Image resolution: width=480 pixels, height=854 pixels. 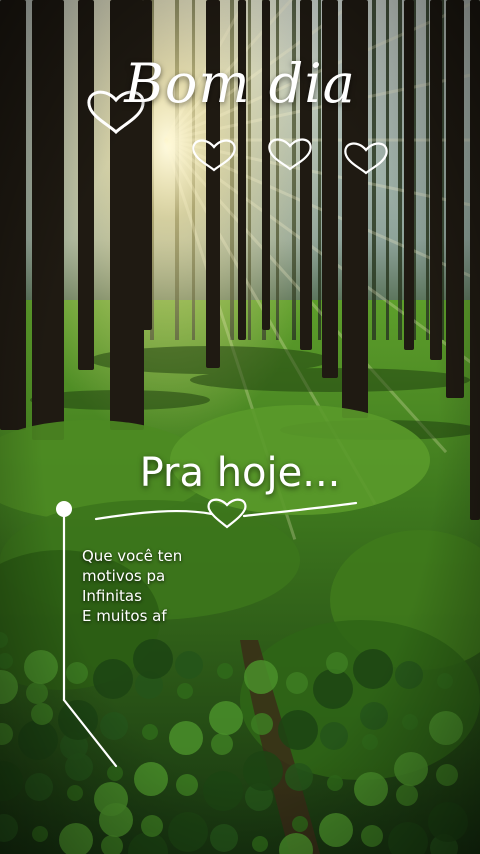 I want to click on message-line: motivos pa, so click(x=124, y=576).